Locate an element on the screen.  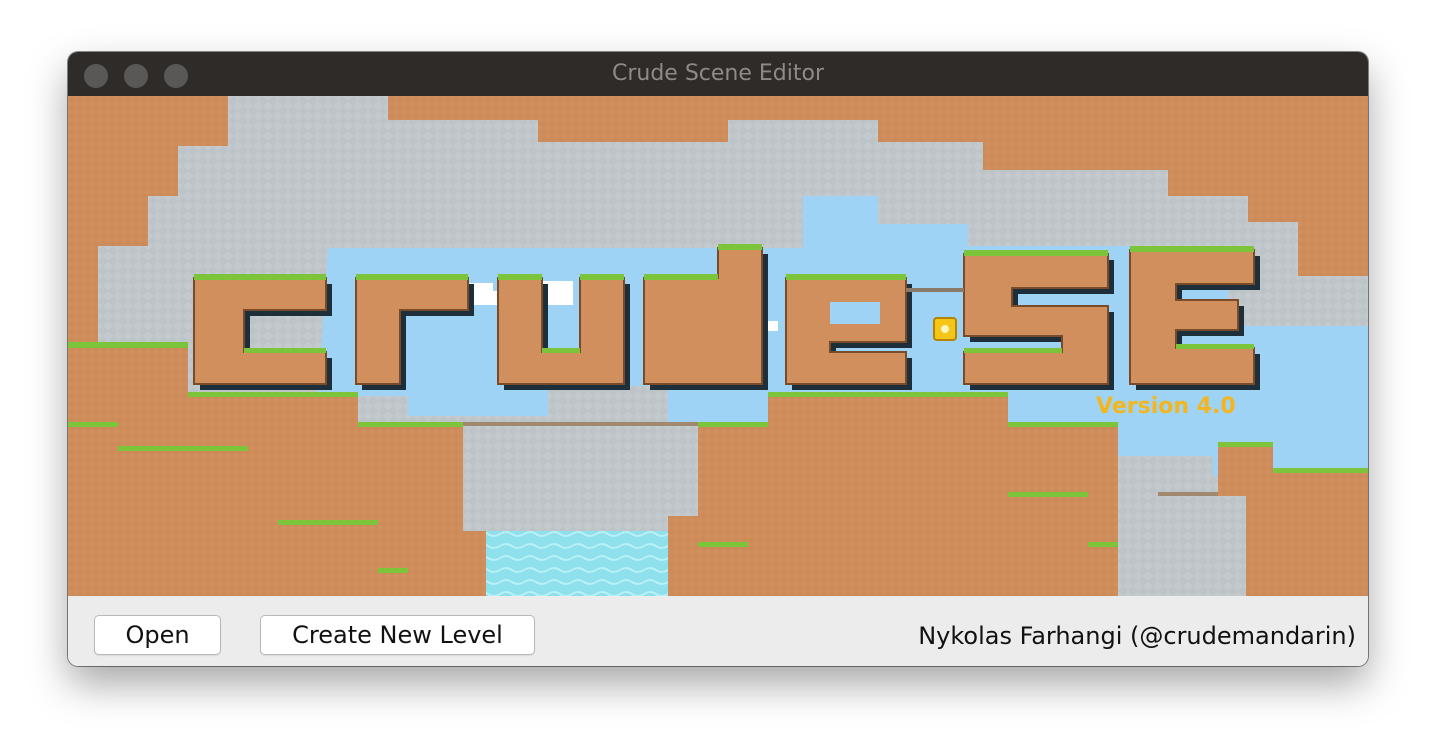
window-title: Crude Scene Editor is located at coordinates (718, 73).